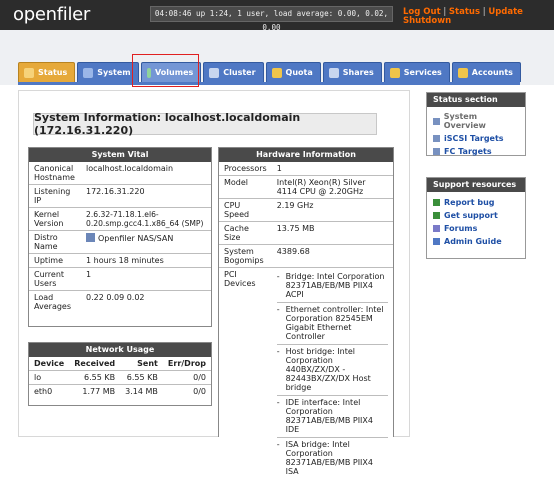 This screenshot has width=554, height=481. Describe the element at coordinates (141, 364) in the screenshot. I see `col-sent: Sent` at that location.